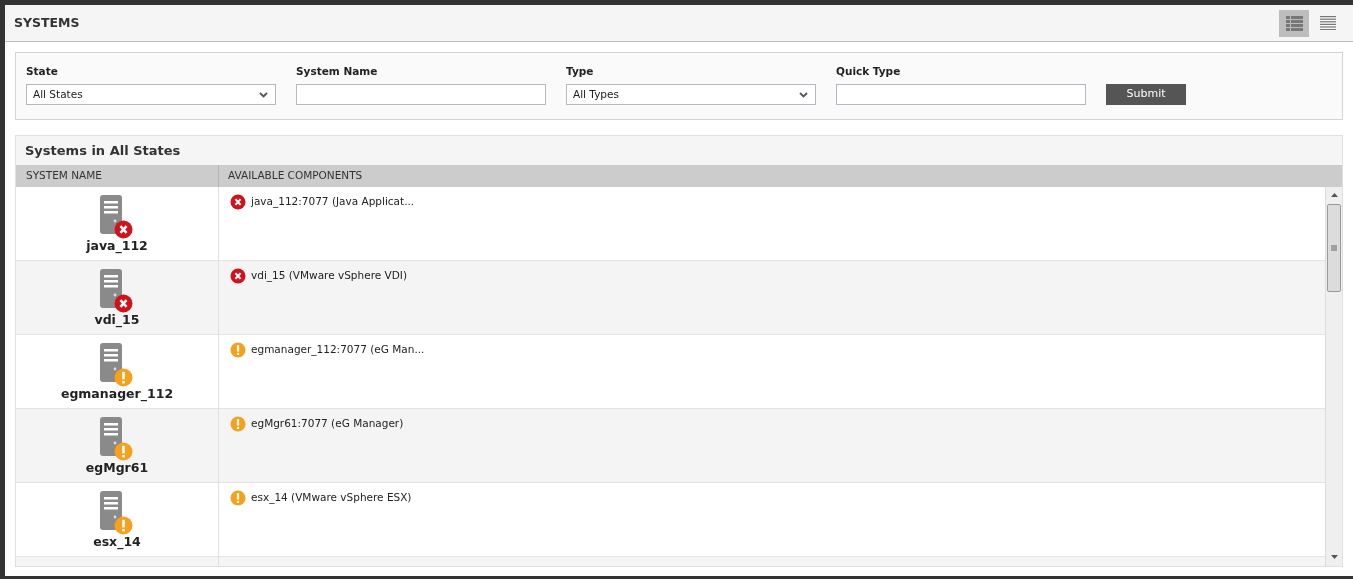 Image resolution: width=1353 pixels, height=579 pixels. What do you see at coordinates (329, 276) in the screenshot?
I see `component-link: vdi_15 (VMware vSphere VDI)` at bounding box center [329, 276].